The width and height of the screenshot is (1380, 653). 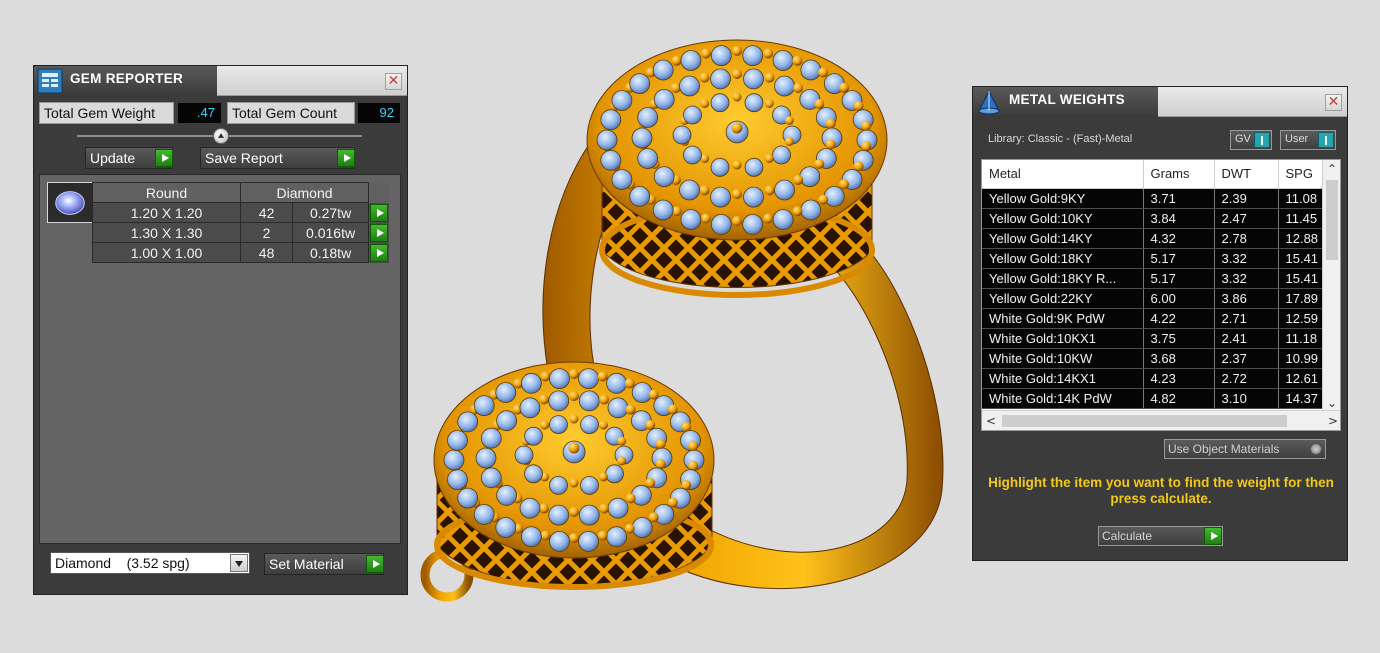 I want to click on grams-cell: 3.84, so click(x=1179, y=218).